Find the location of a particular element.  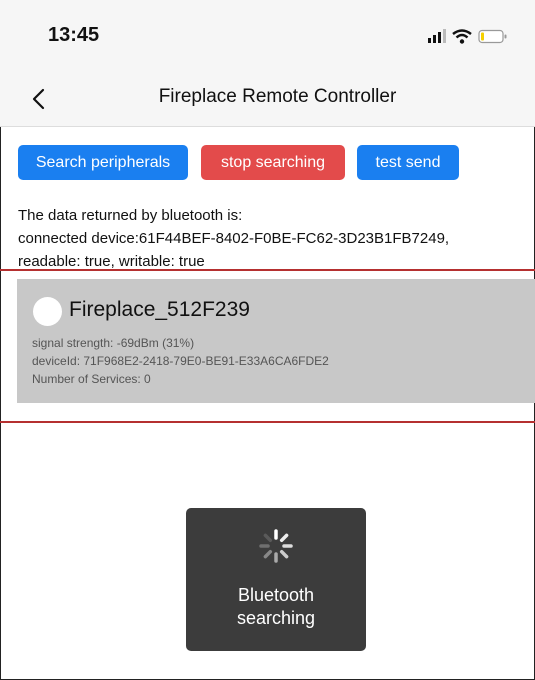

search-peripherals-button: Search peripherals is located at coordinates (103, 162).